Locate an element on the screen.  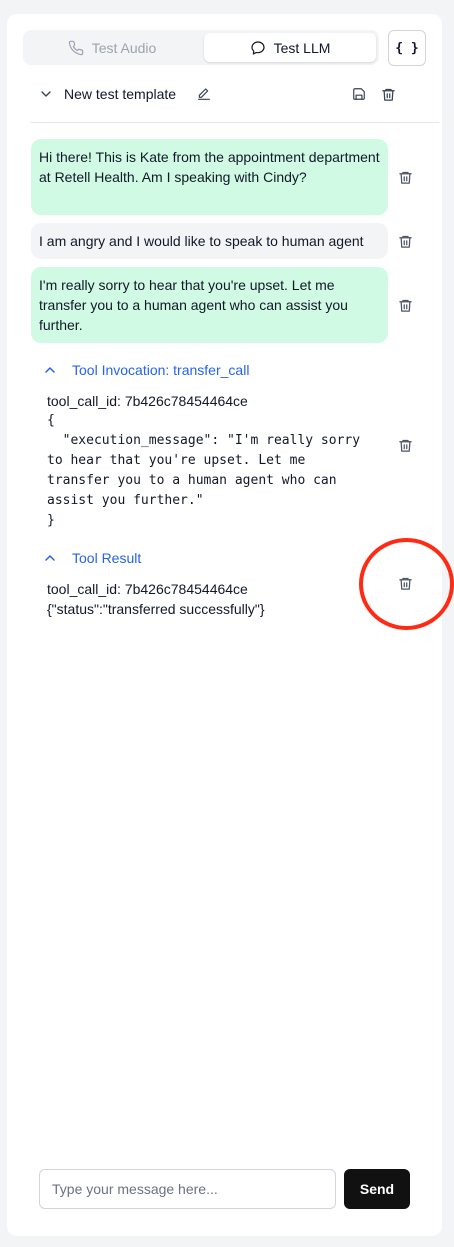
tool-args-line: to hear that you're upset. Let me is located at coordinates (176, 460).